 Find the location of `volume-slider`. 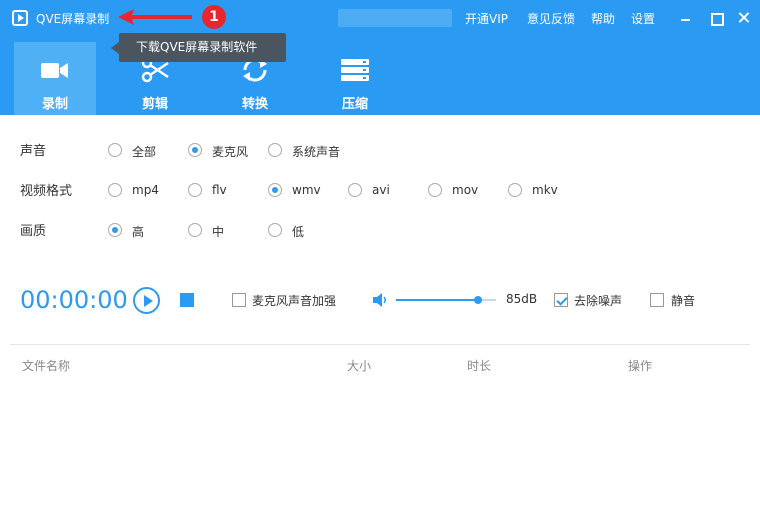

volume-slider is located at coordinates (446, 300).